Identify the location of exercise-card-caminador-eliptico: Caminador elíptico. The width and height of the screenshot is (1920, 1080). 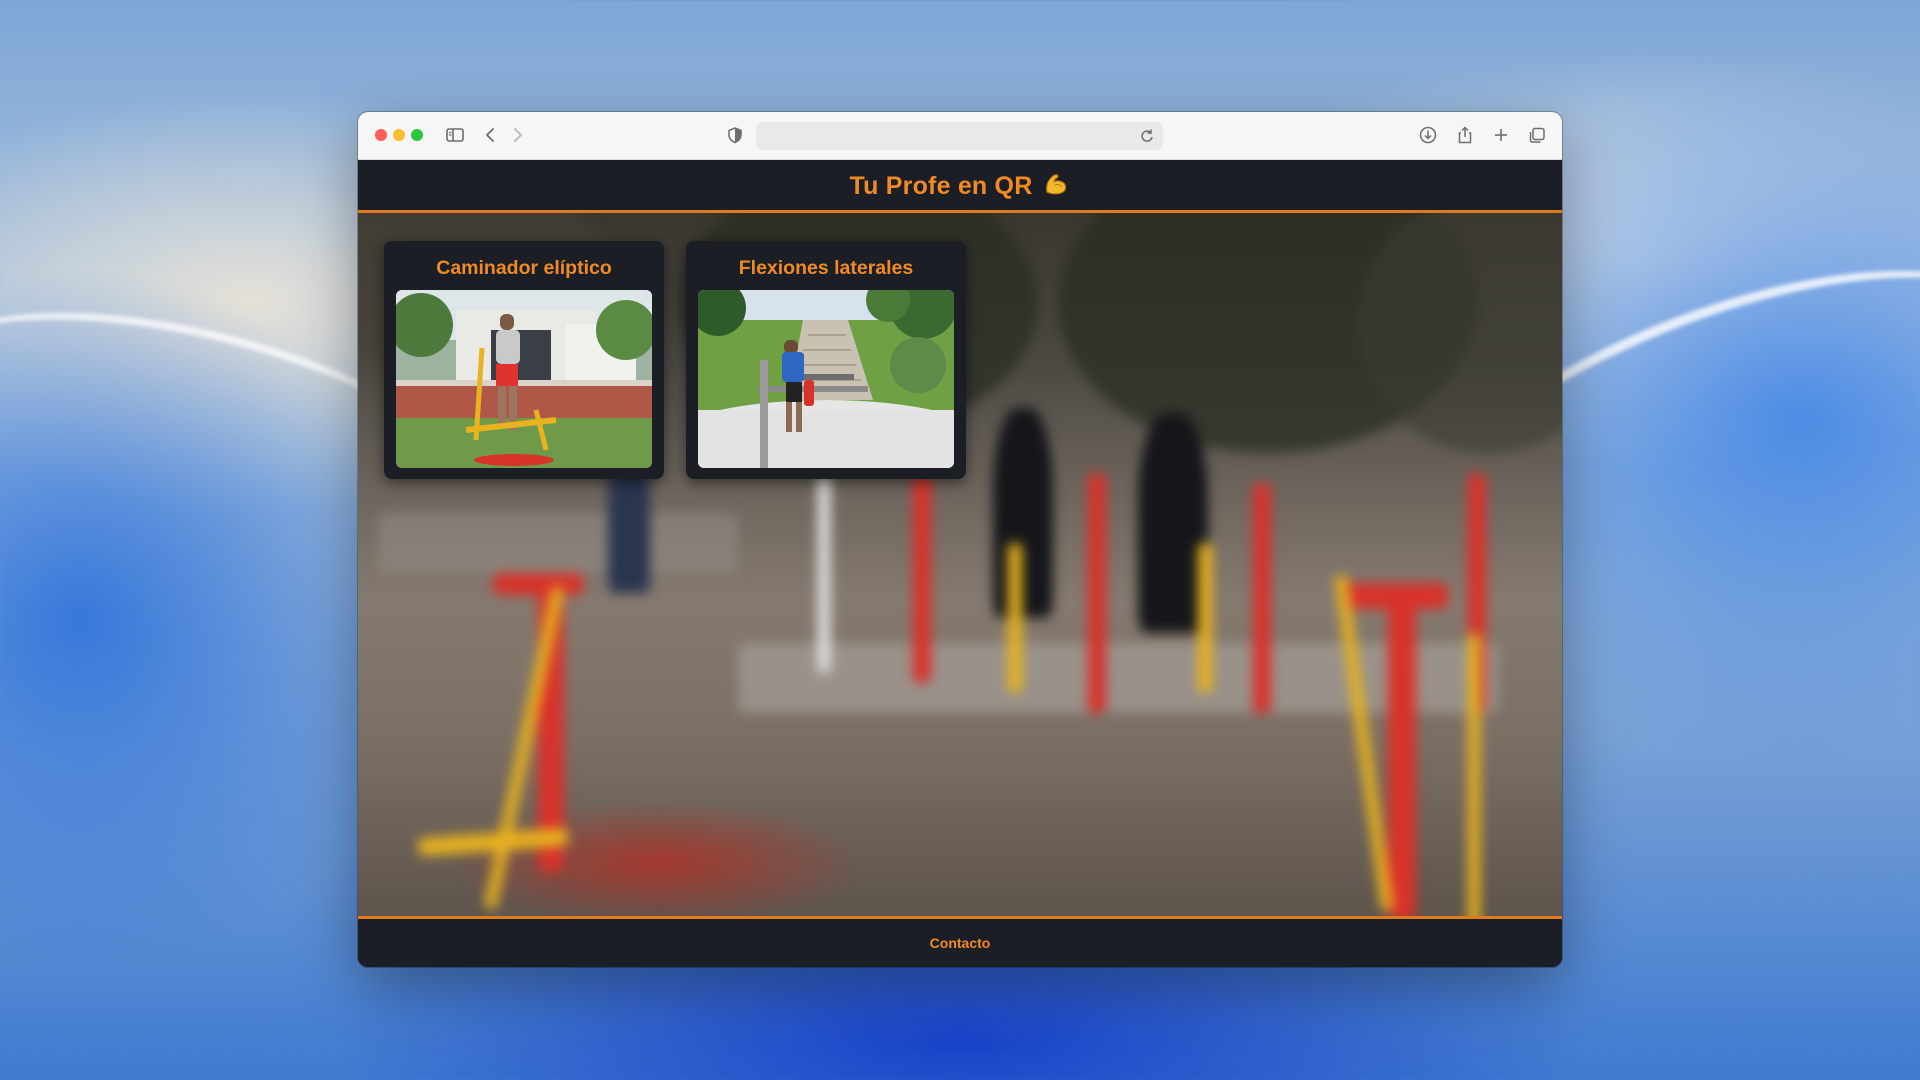
(524, 360).